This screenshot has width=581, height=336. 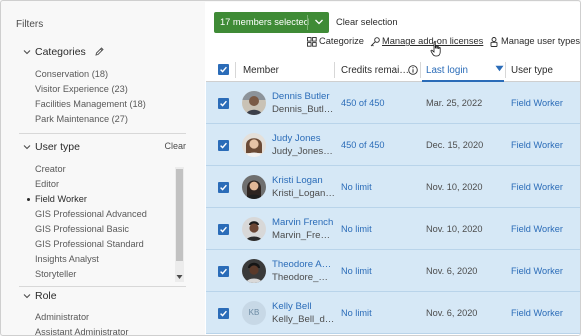 I want to click on category-option-visitor-experience: Visitor Experience (23), so click(x=81, y=89).